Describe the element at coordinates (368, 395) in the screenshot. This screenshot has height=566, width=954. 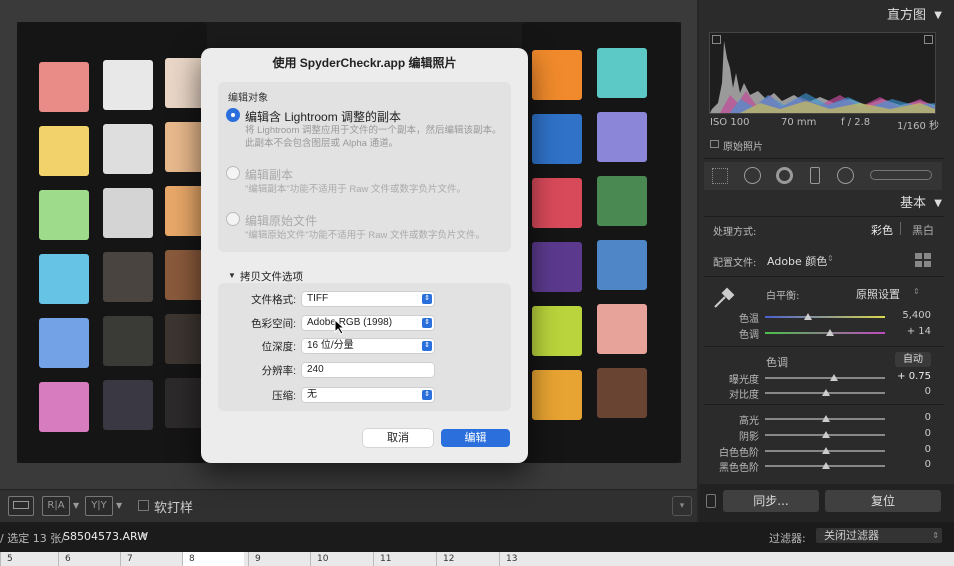
I see `compression-select: 无 ⇕` at that location.